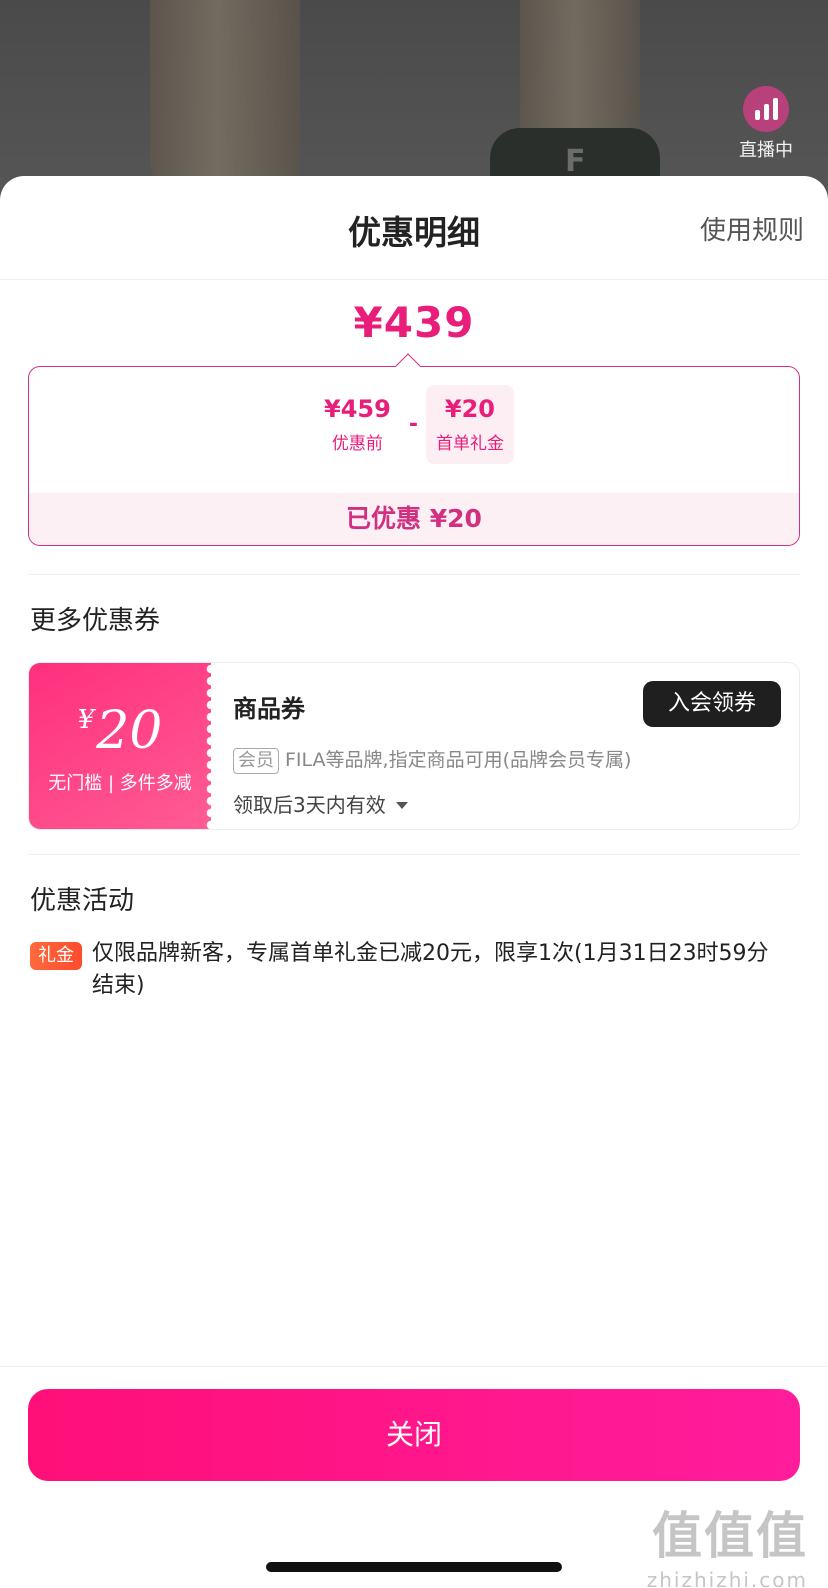 The width and height of the screenshot is (828, 1588). Describe the element at coordinates (256, 761) in the screenshot. I see `member-tag: 会员` at that location.